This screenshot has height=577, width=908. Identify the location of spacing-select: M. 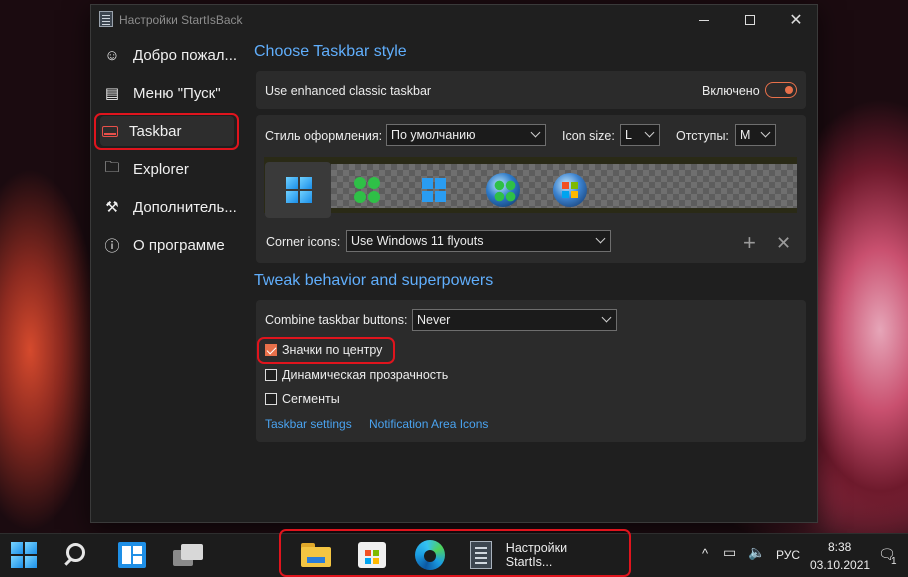
(755, 135).